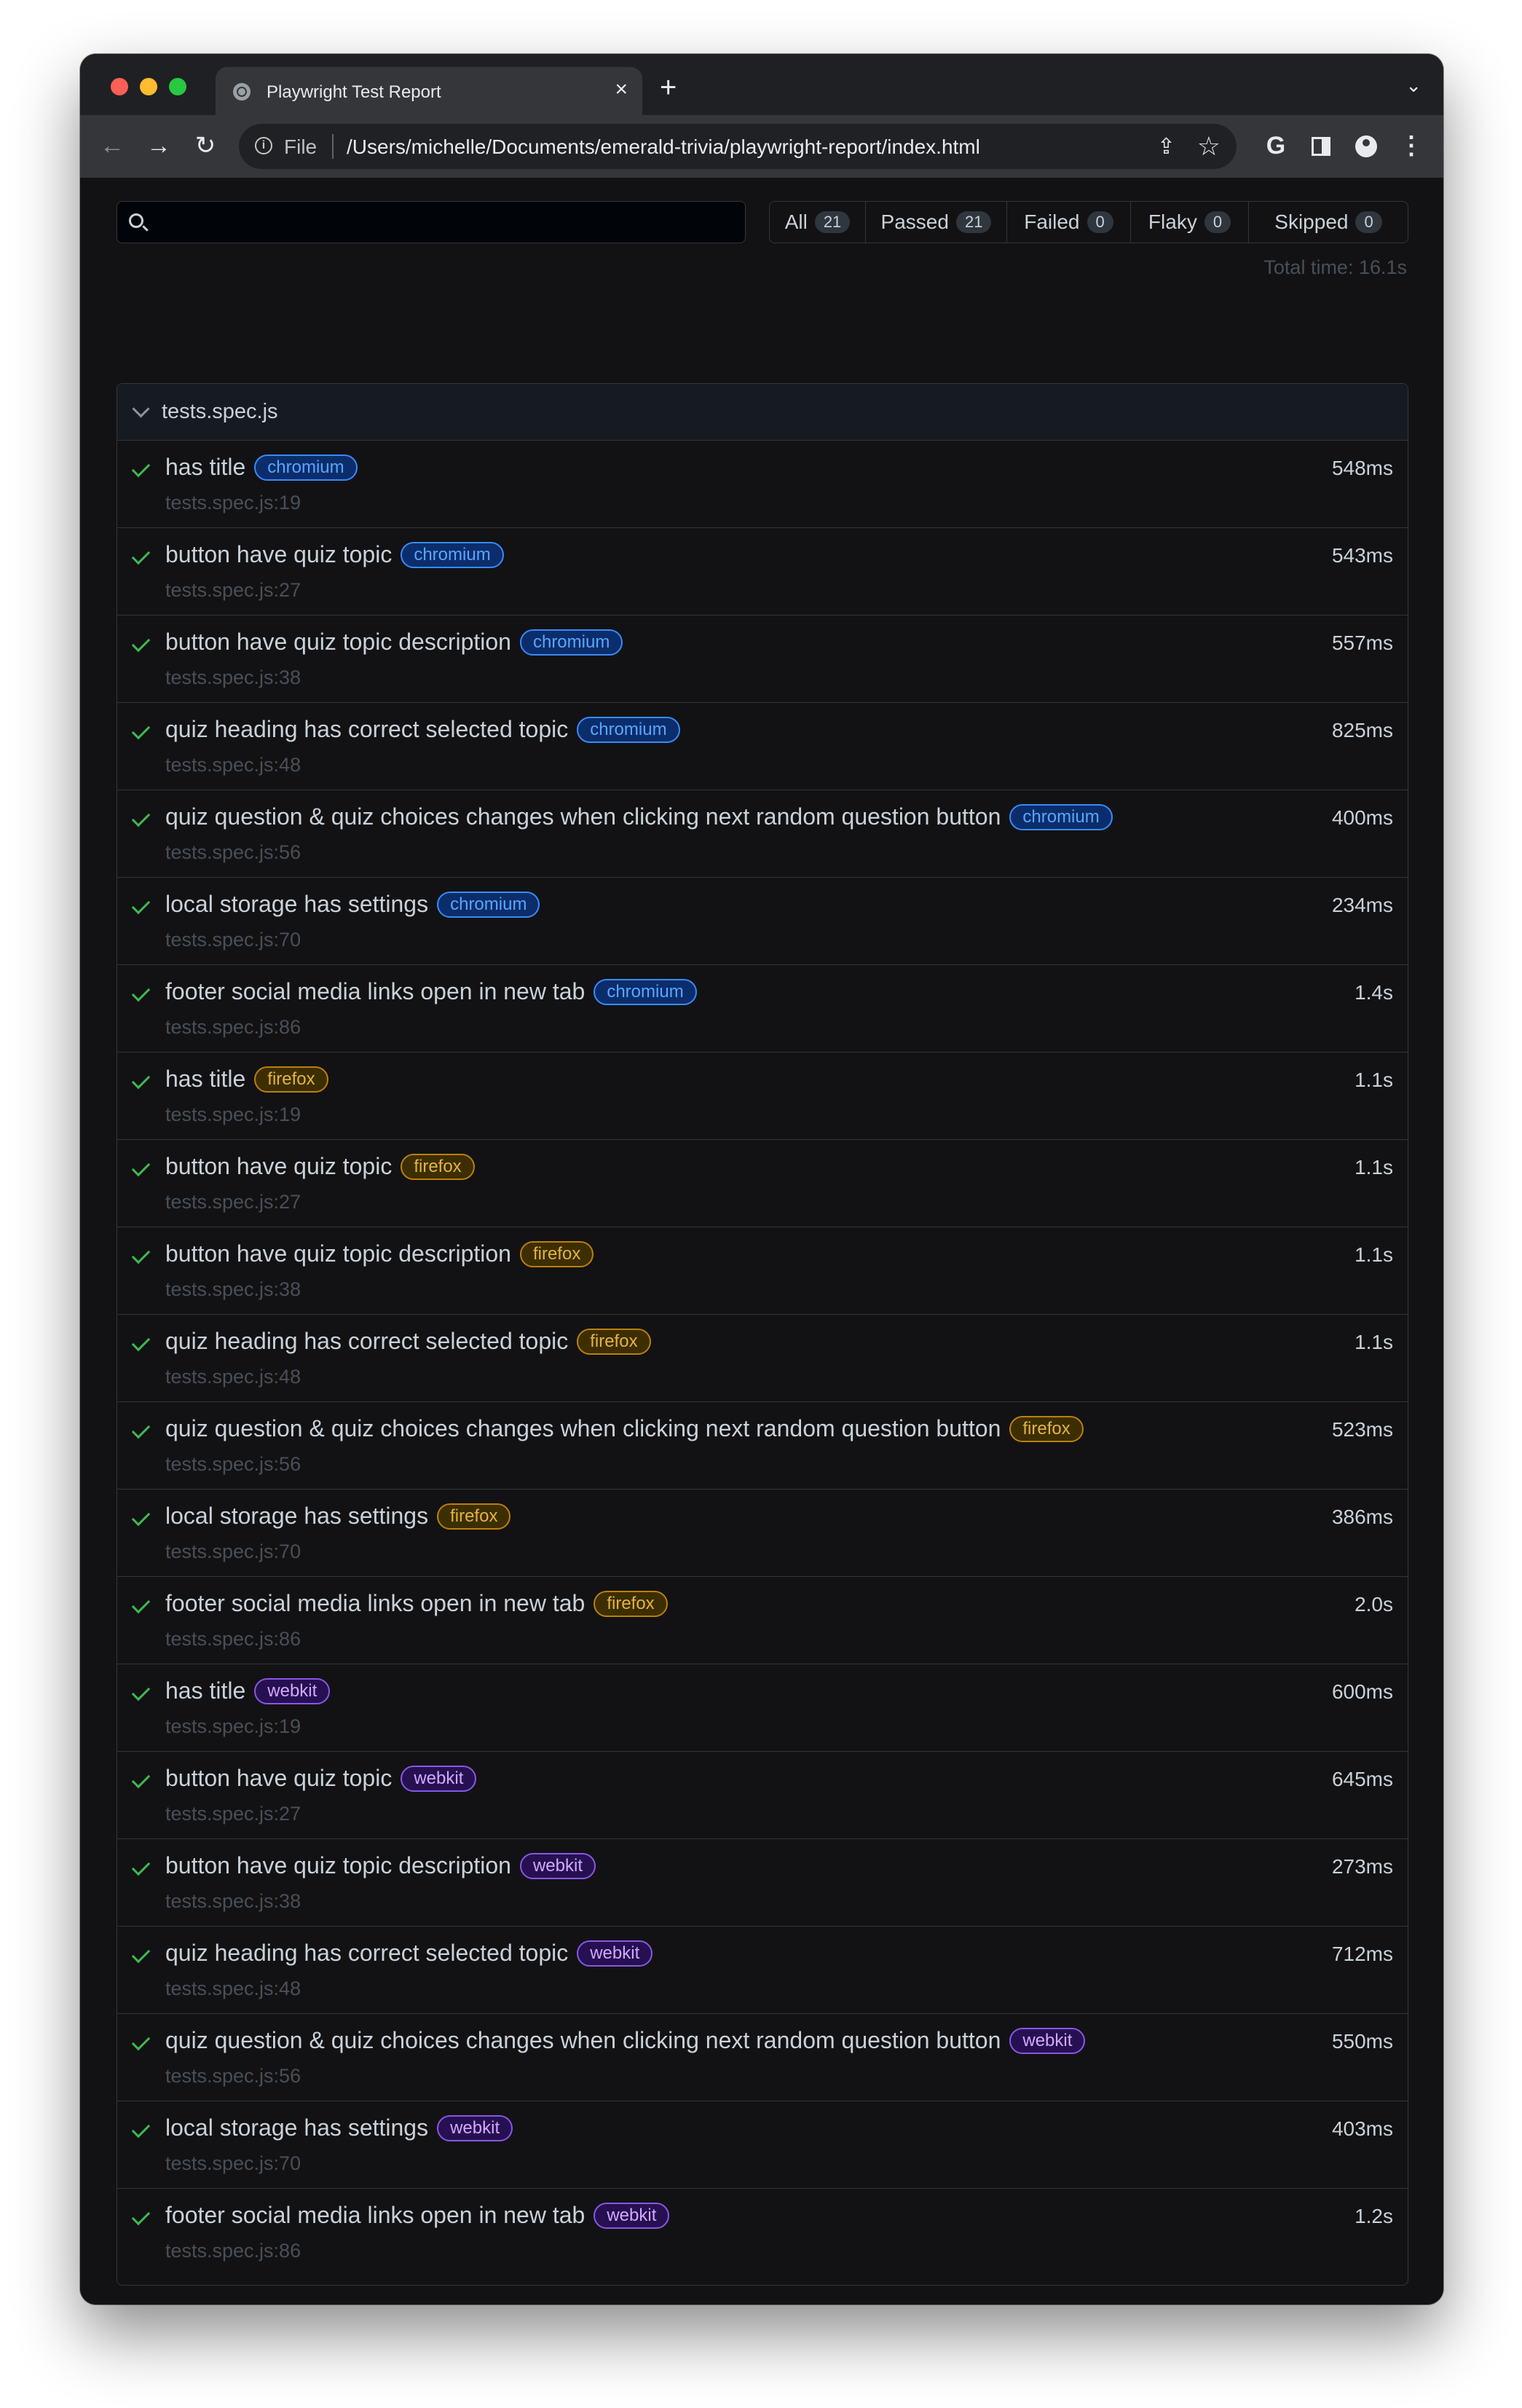  Describe the element at coordinates (762, 484) in the screenshot. I see `test-row: has title chromium tests.spec.js:19 548ms` at that location.